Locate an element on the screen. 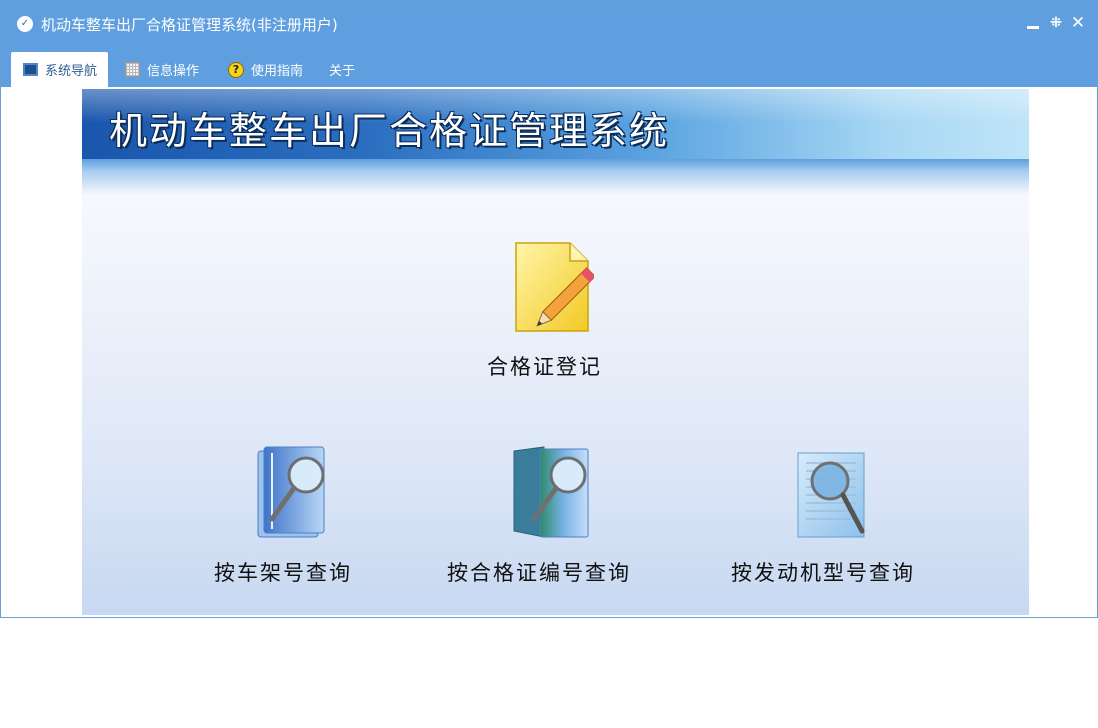 Image resolution: width=1098 pixels, height=728 pixels. query-by-frame-label: 按车架号查询 is located at coordinates (283, 573).